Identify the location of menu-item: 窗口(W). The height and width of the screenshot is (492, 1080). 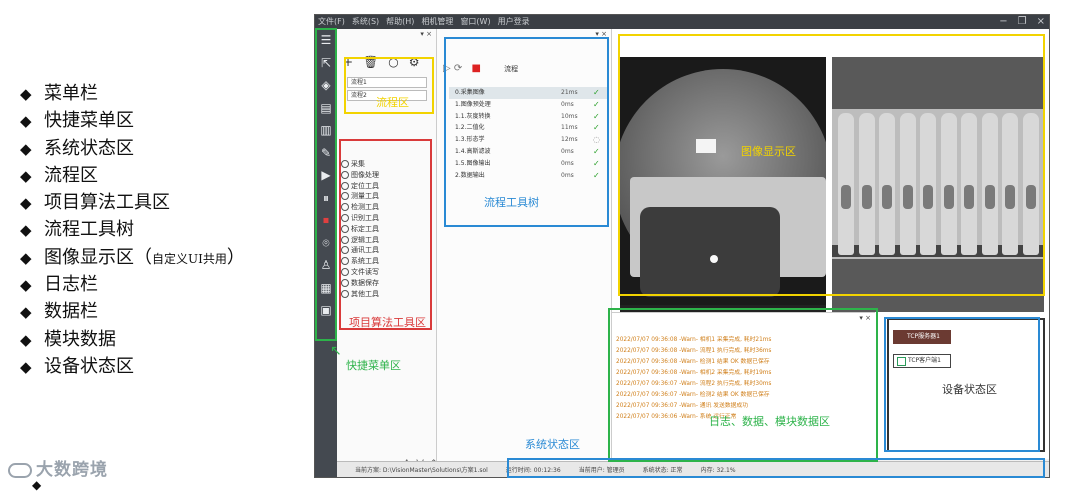
(475, 21).